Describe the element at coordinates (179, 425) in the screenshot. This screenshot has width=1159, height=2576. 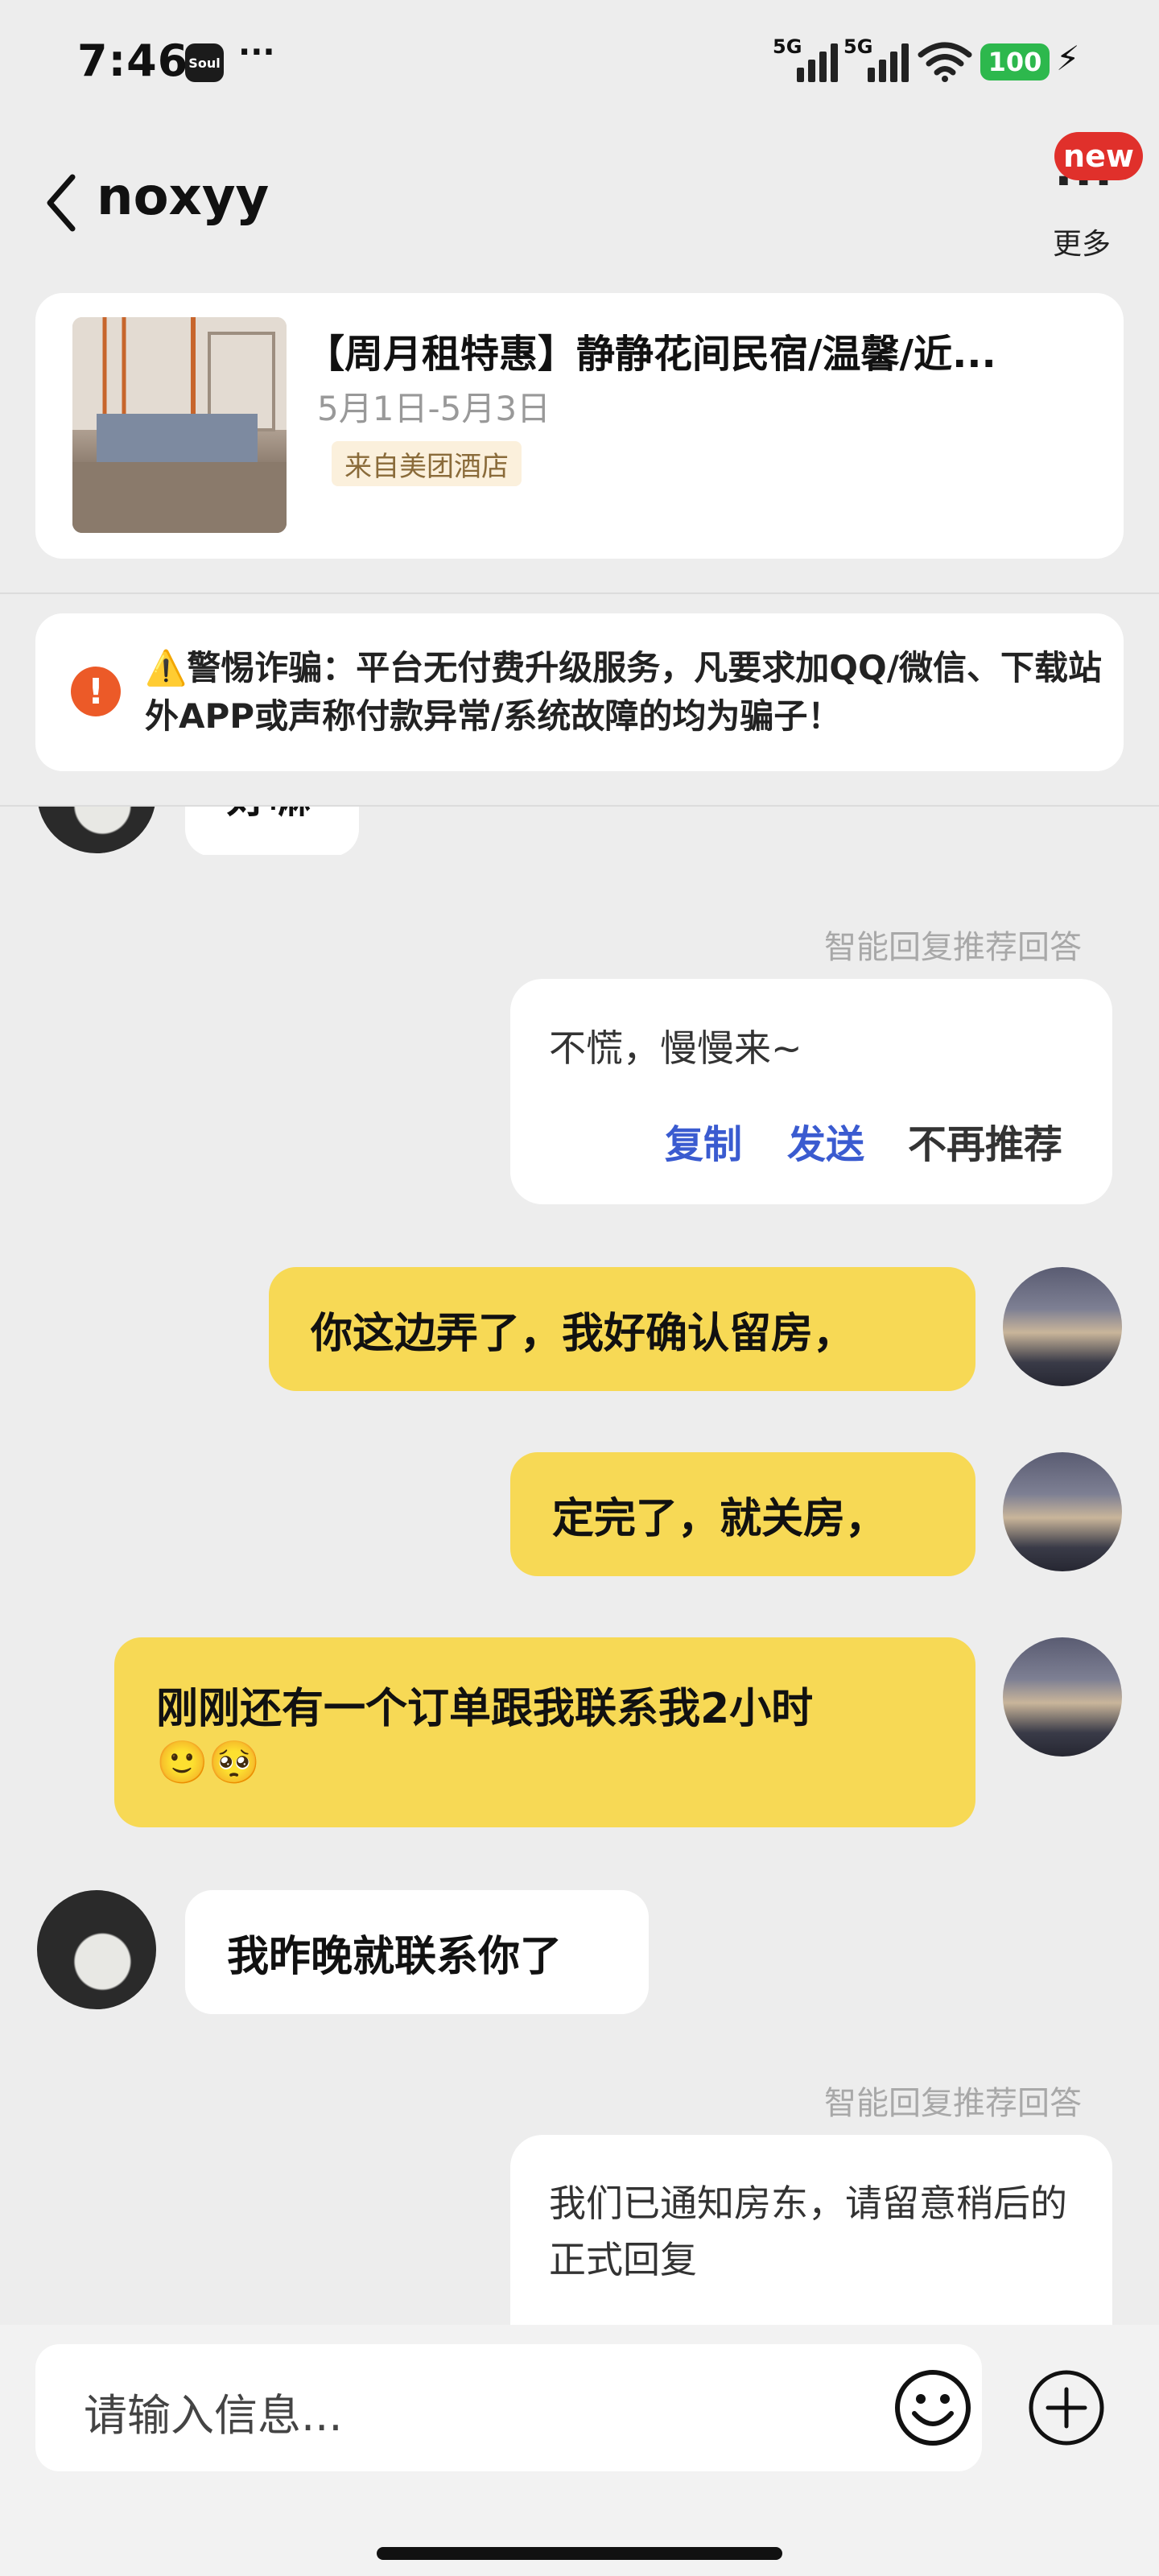
I see `listing-thumbnail` at that location.